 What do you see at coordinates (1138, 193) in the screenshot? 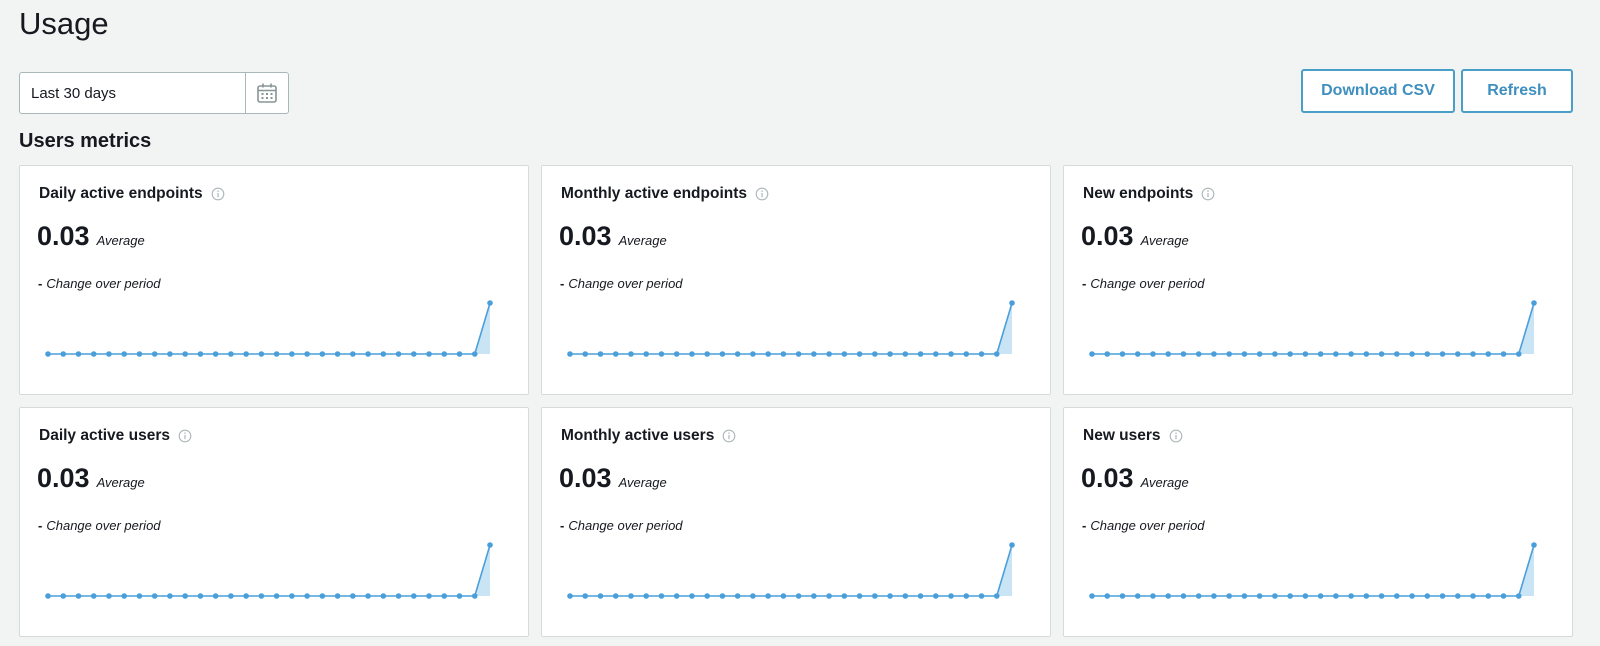
I see `card-title-text: New endpoints` at bounding box center [1138, 193].